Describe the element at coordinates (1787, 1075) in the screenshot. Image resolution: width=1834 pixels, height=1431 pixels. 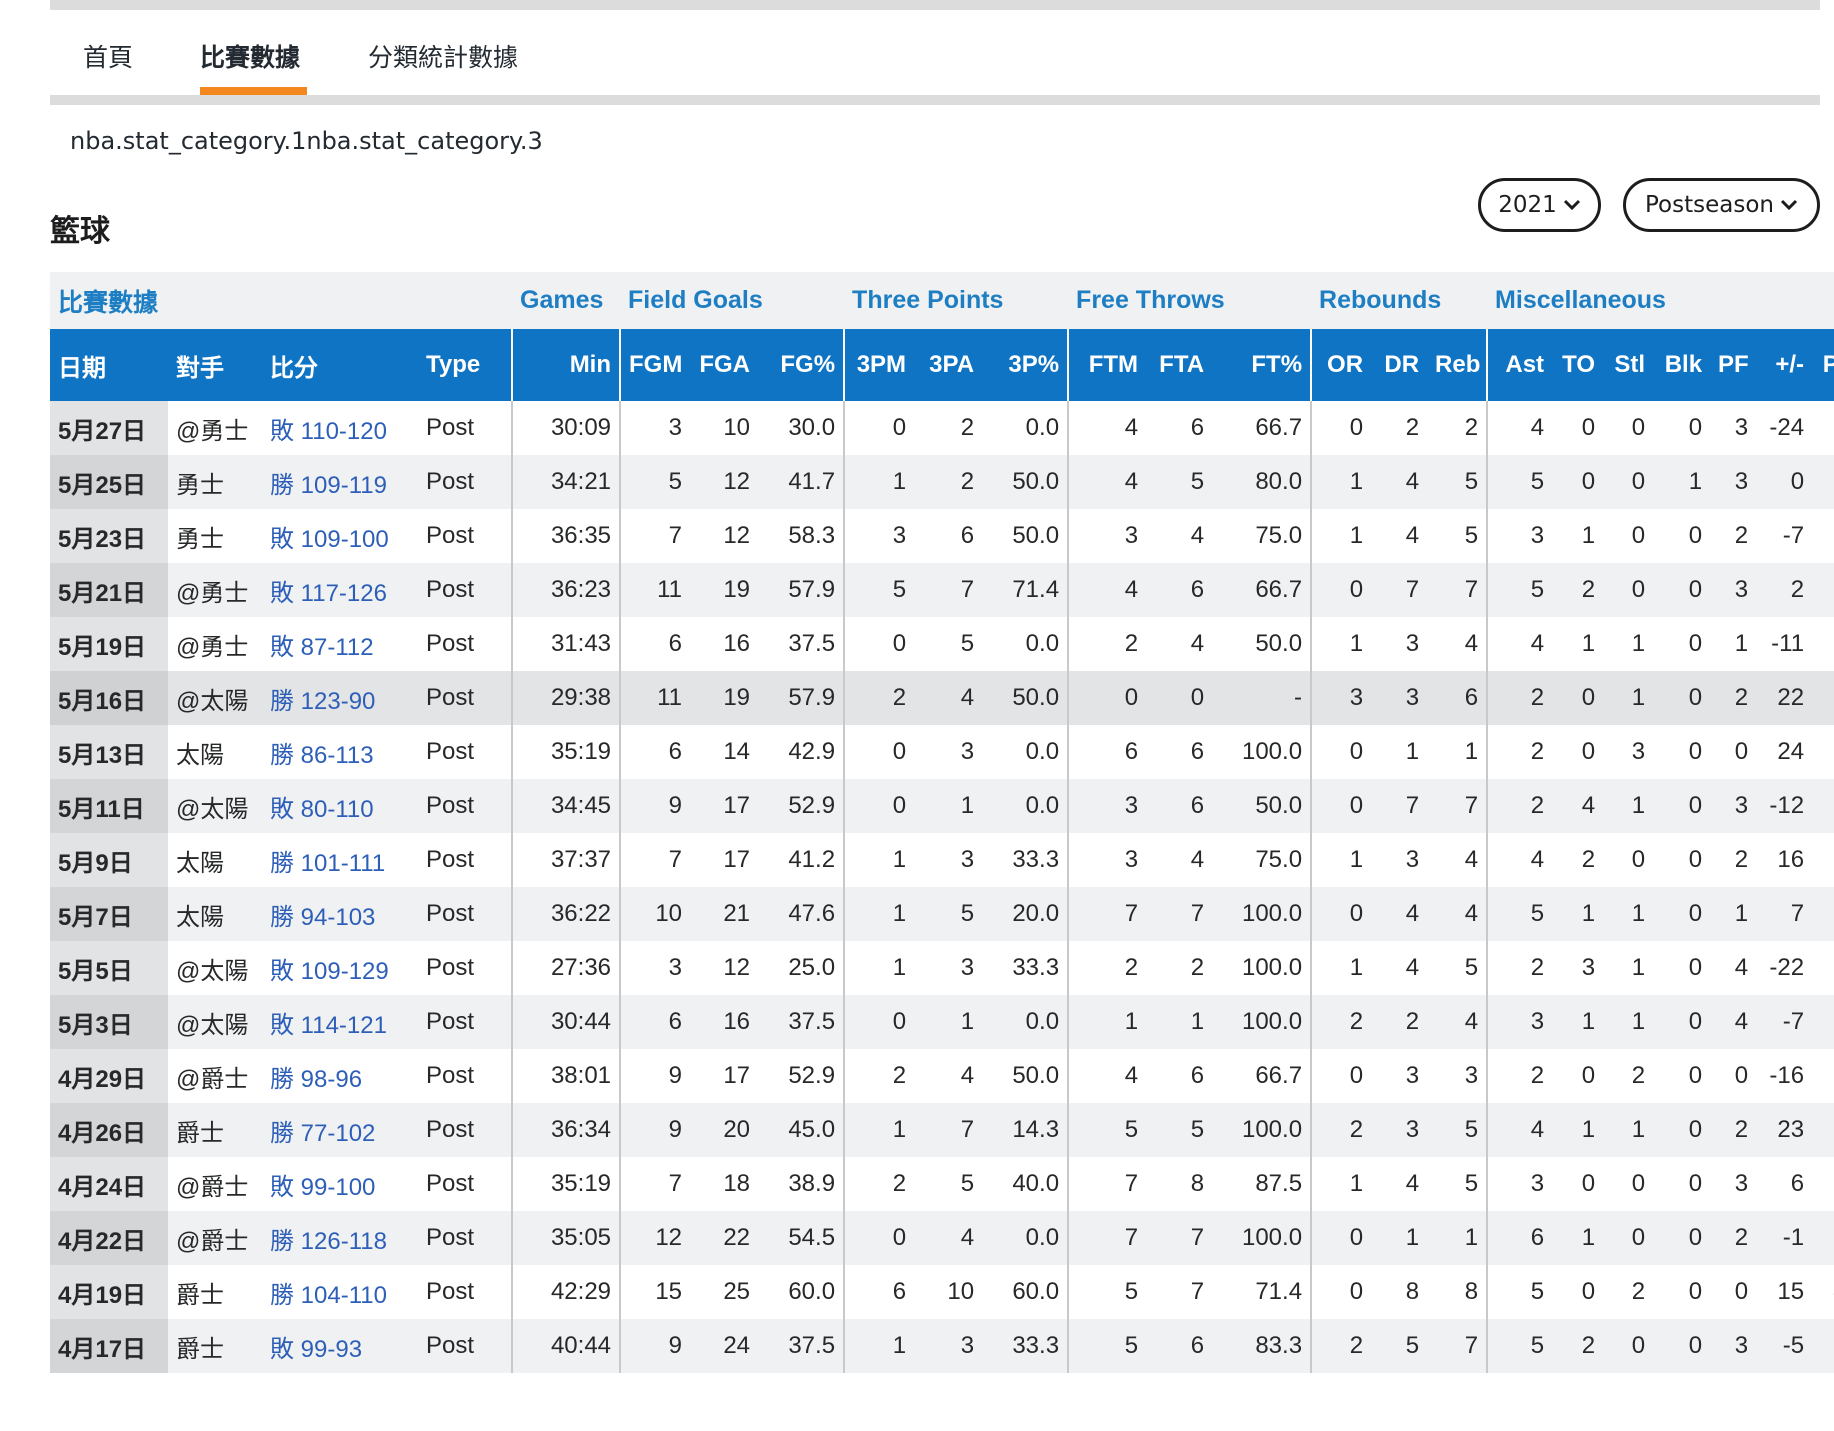
I see `stat-cell: -16` at that location.